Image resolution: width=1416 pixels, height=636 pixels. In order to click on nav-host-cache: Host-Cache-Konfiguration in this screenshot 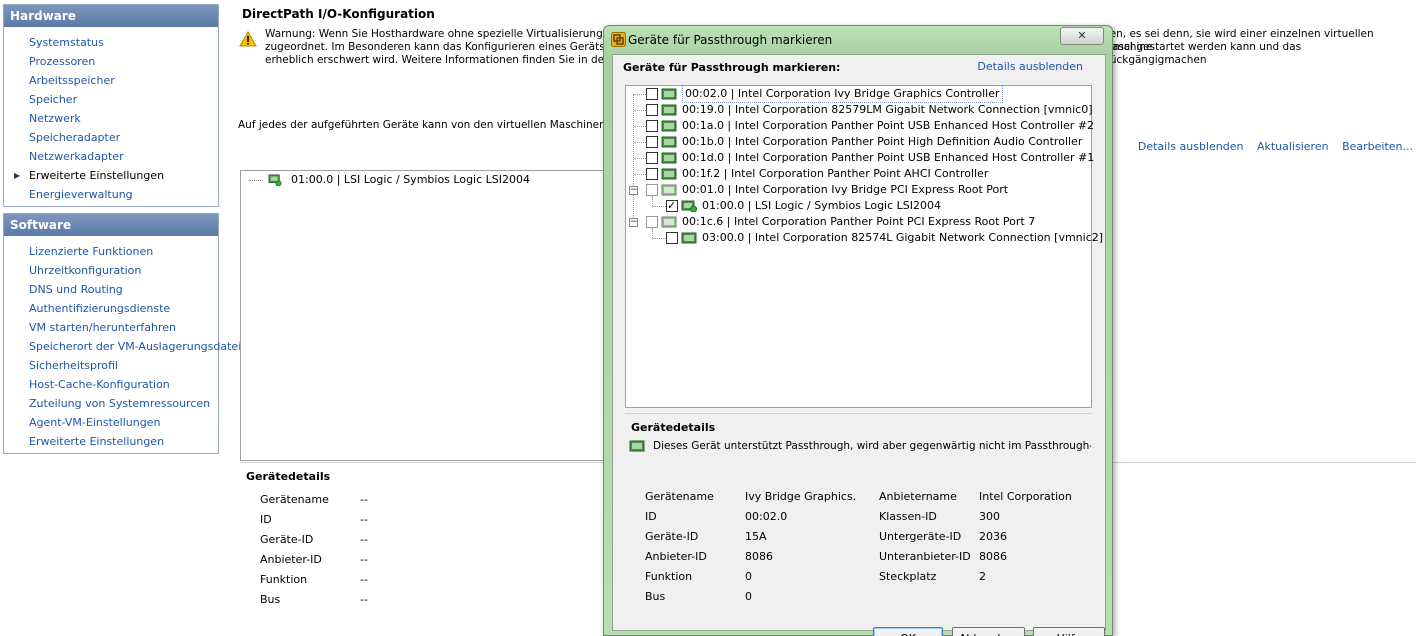, I will do `click(111, 384)`.